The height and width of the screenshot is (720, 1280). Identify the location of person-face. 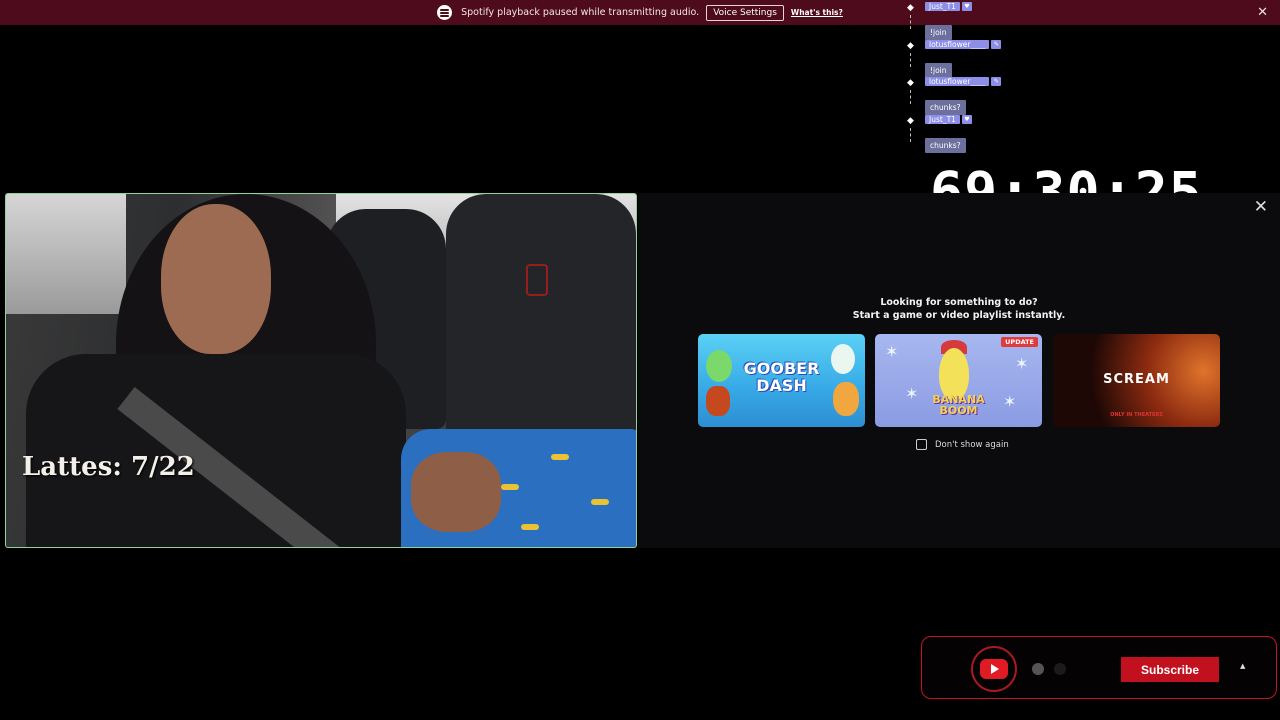
(216, 279).